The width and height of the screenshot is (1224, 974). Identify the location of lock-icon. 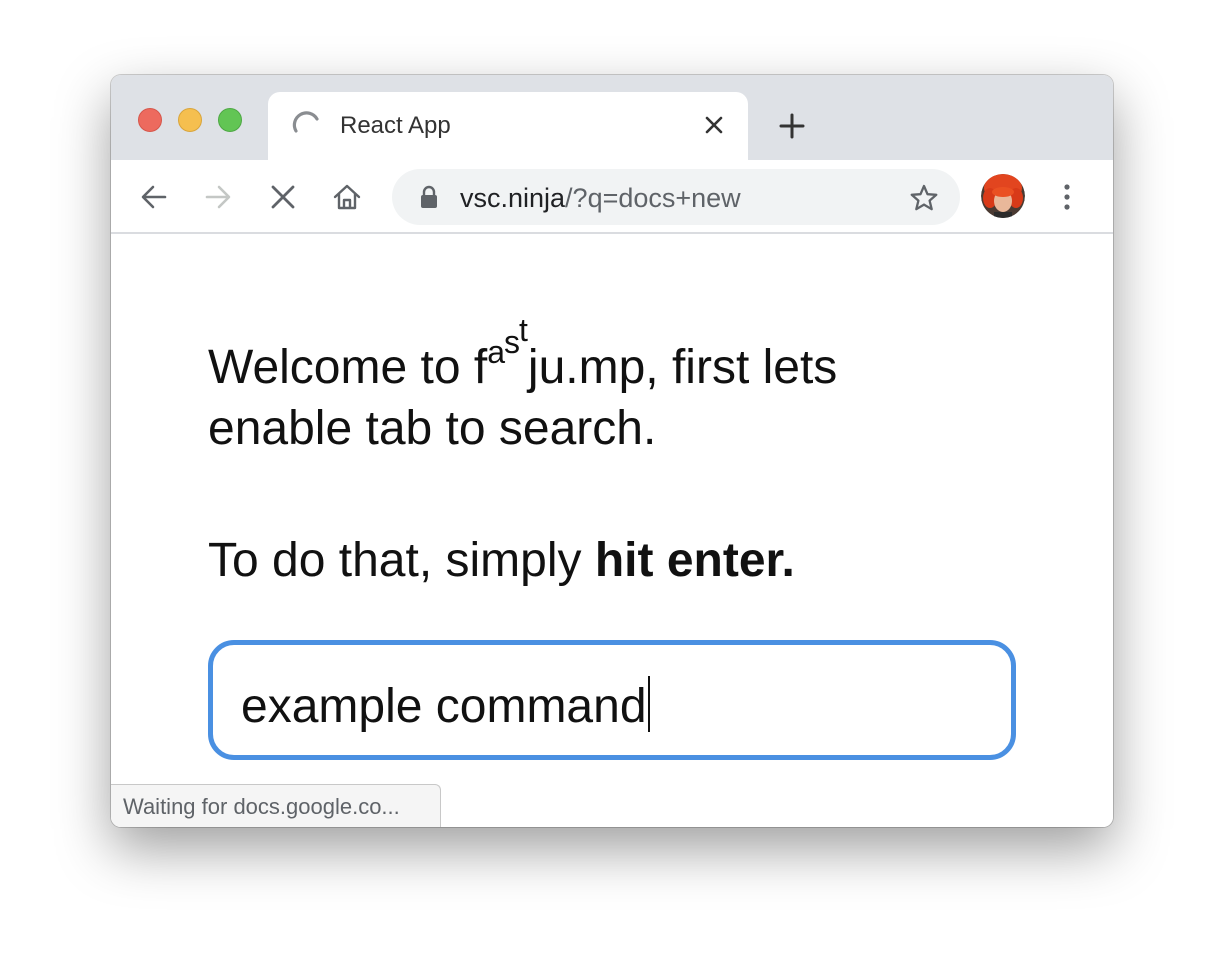
(429, 197).